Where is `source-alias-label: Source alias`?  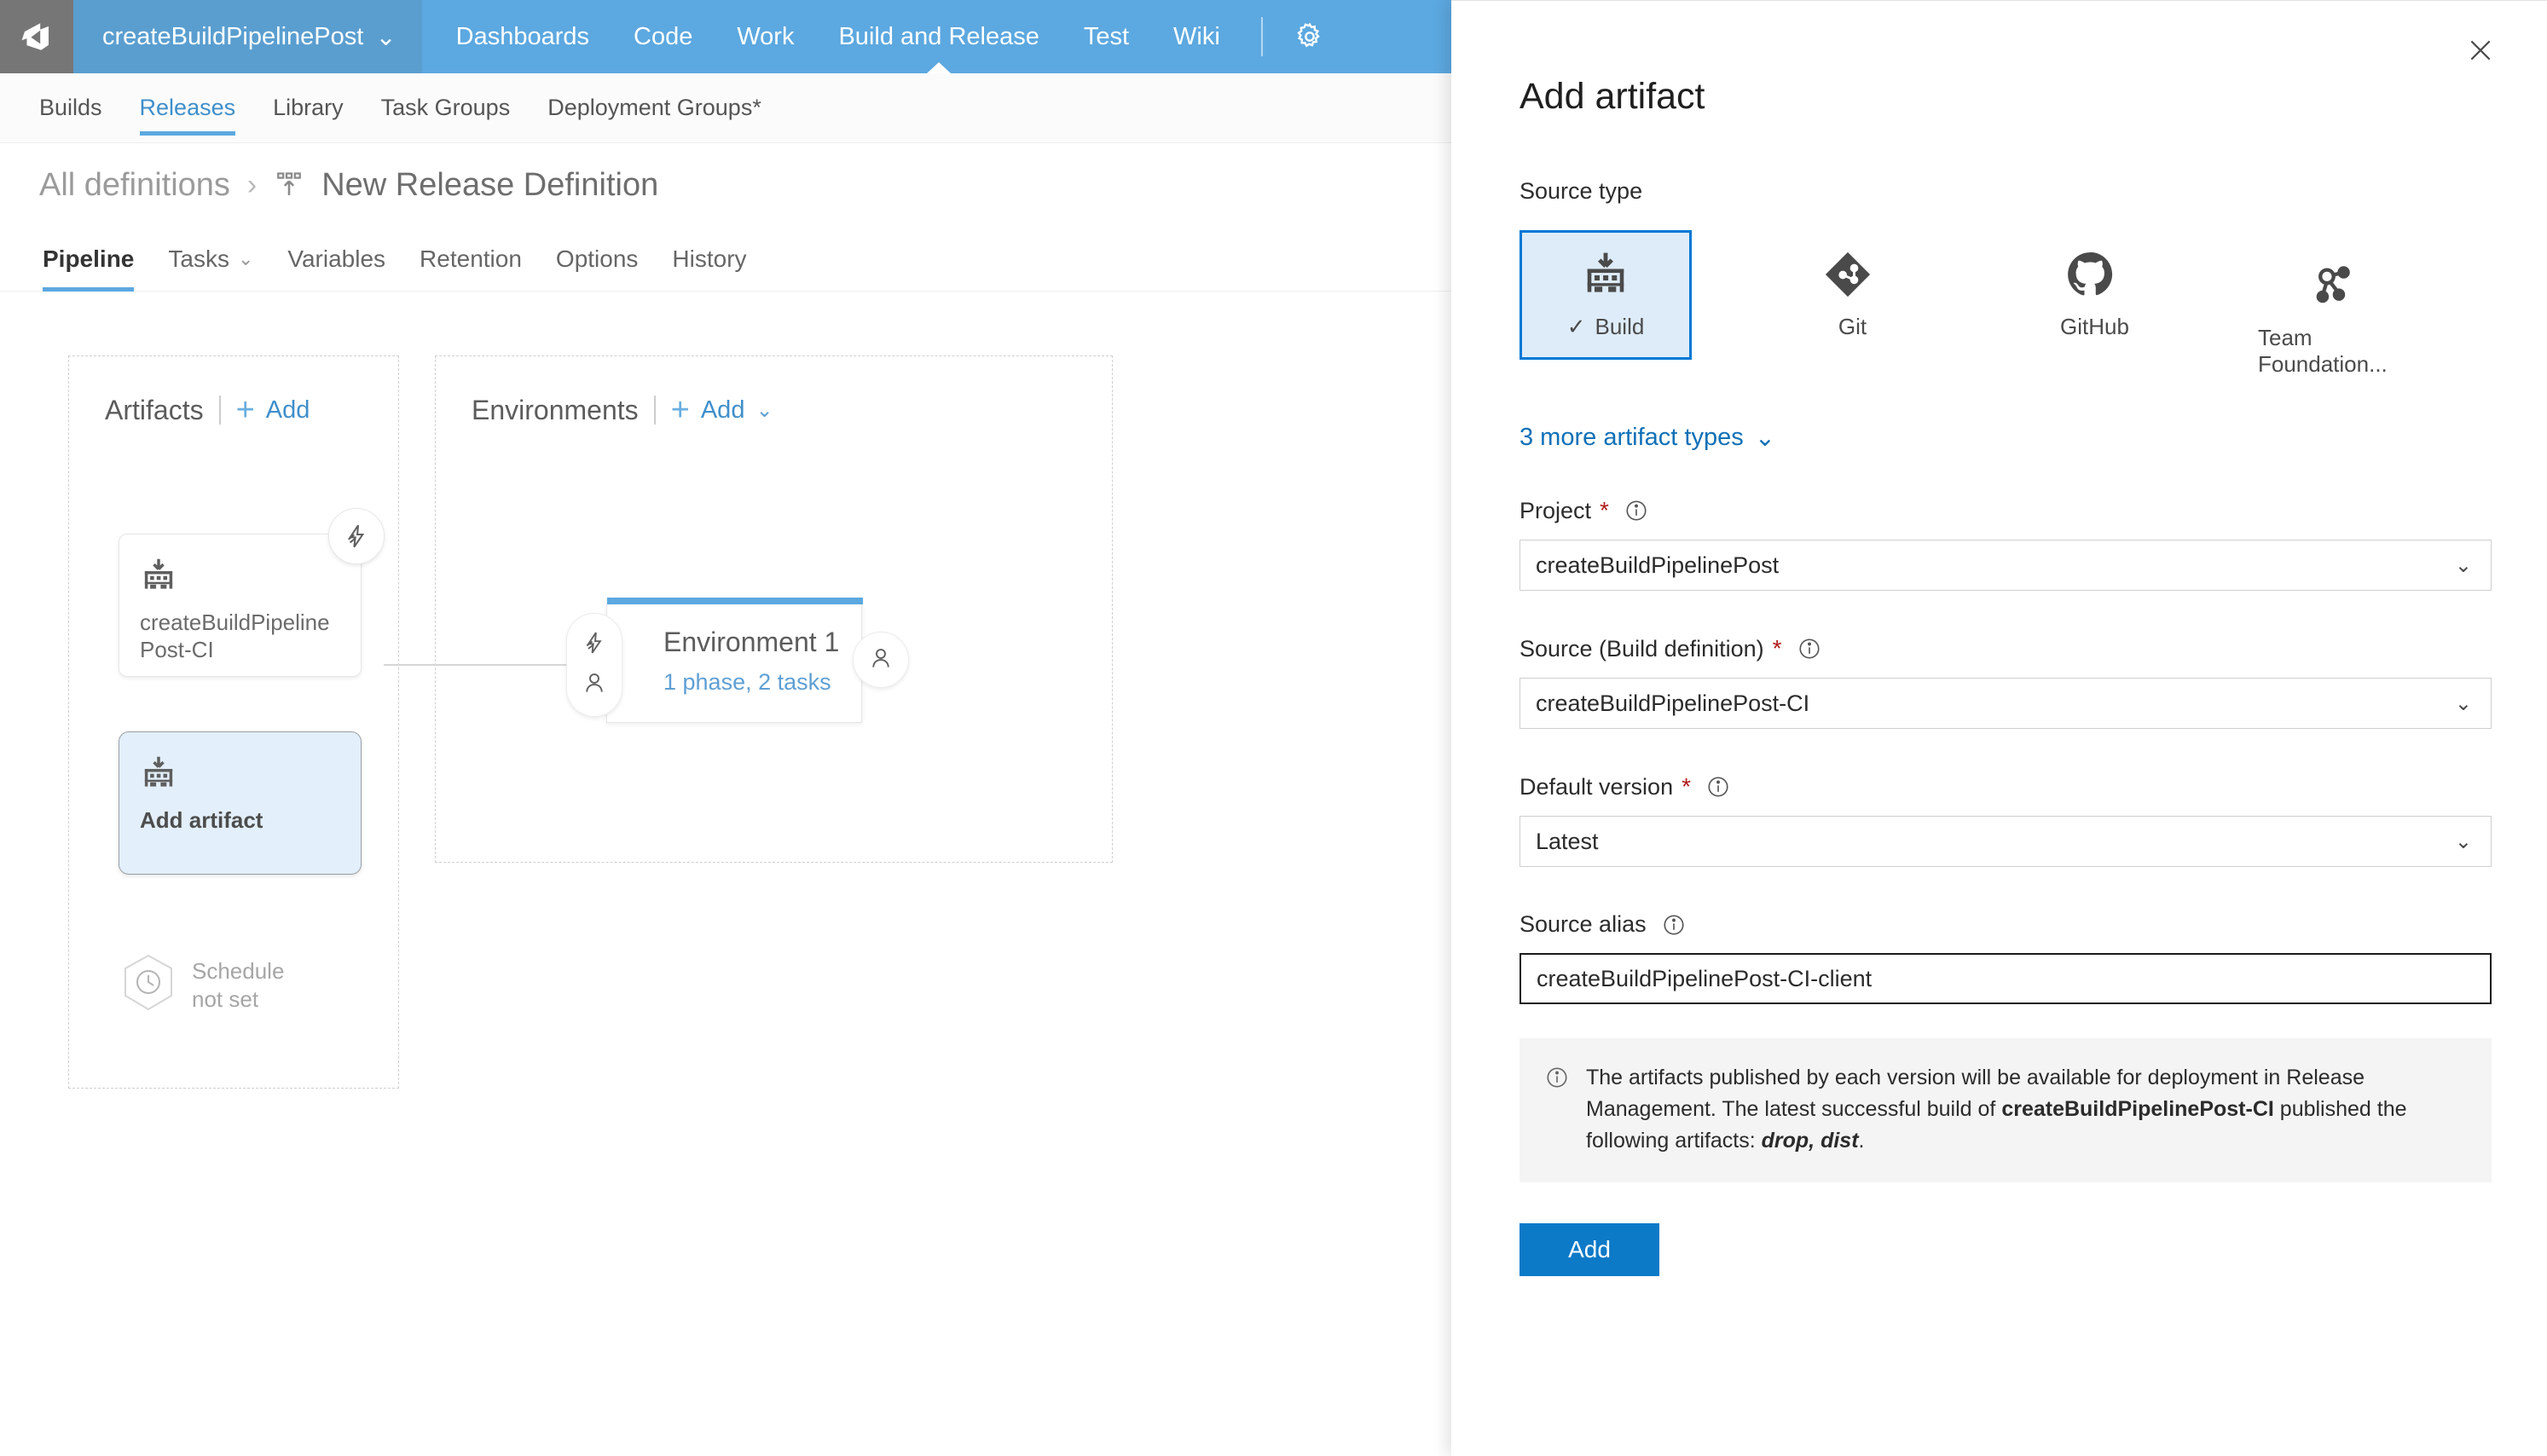
source-alias-label: Source alias is located at coordinates (2006, 924).